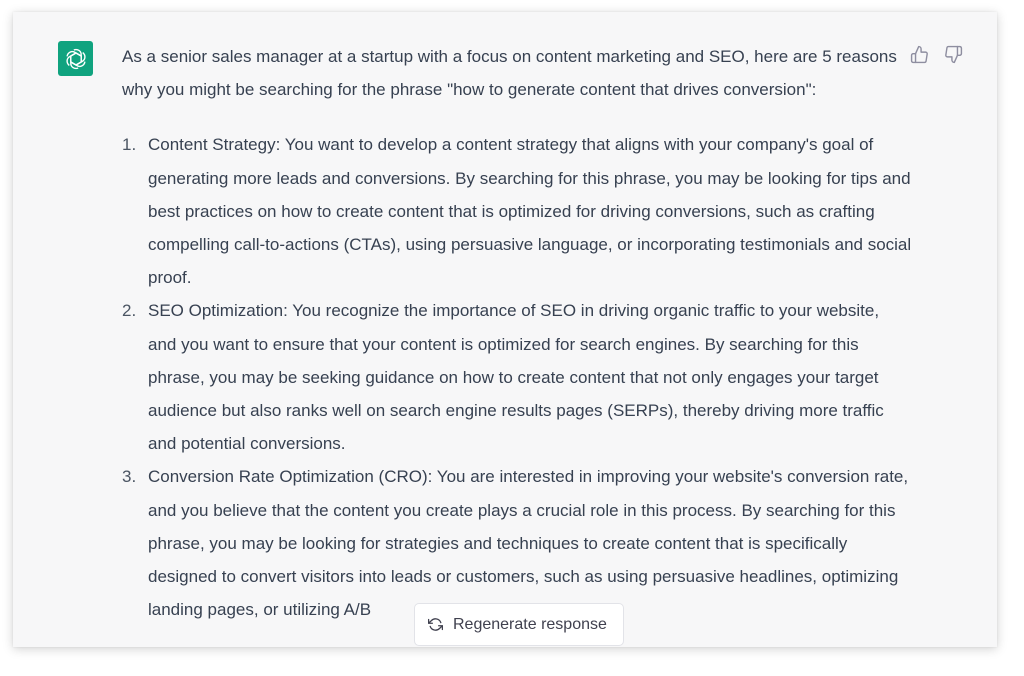 This screenshot has width=1024, height=676. I want to click on refresh-icon, so click(435, 624).